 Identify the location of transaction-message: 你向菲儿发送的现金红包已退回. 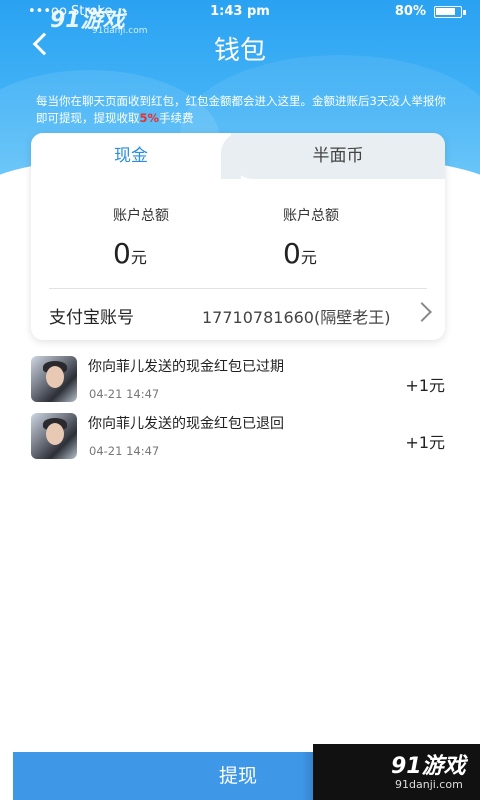
(186, 424).